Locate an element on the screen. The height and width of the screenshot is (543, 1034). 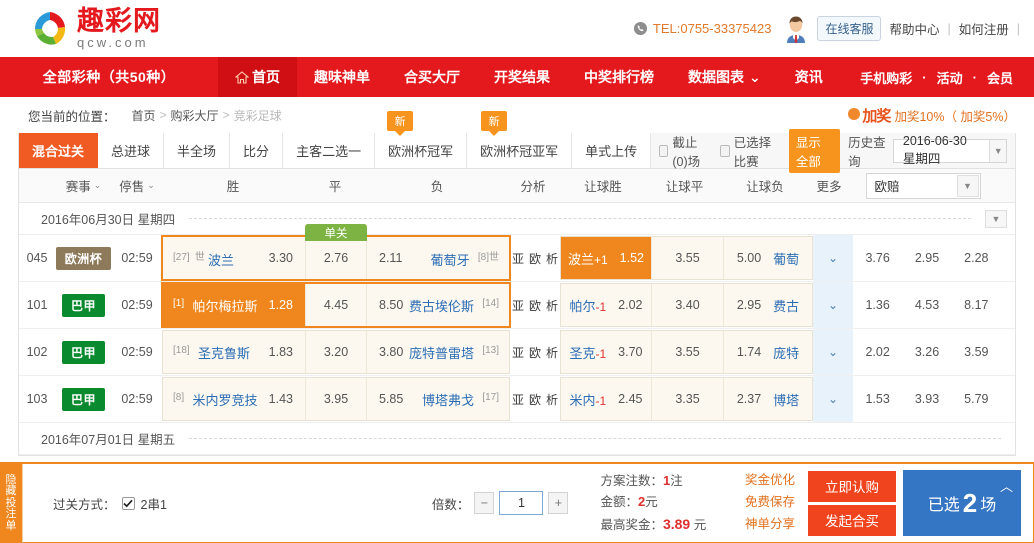
nav-item-group-buy: 合买大厅 is located at coordinates (432, 77).